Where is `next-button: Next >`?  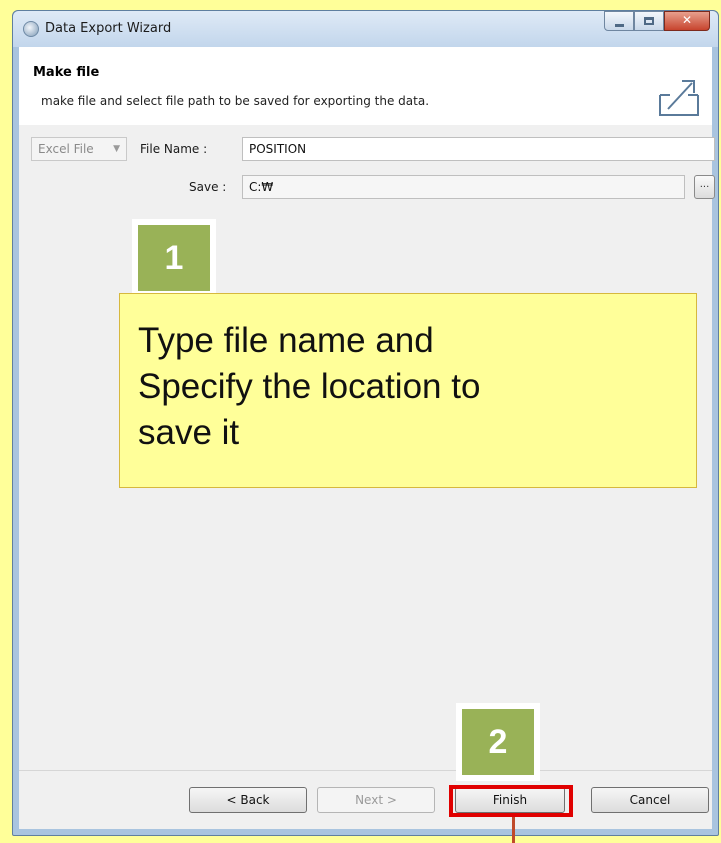 next-button: Next > is located at coordinates (376, 800).